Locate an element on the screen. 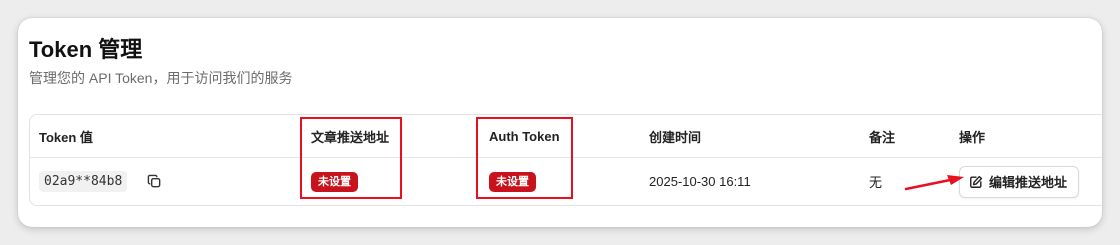 Image resolution: width=1120 pixels, height=245 pixels. created-time: 2025-10-30 16:11 is located at coordinates (700, 181).